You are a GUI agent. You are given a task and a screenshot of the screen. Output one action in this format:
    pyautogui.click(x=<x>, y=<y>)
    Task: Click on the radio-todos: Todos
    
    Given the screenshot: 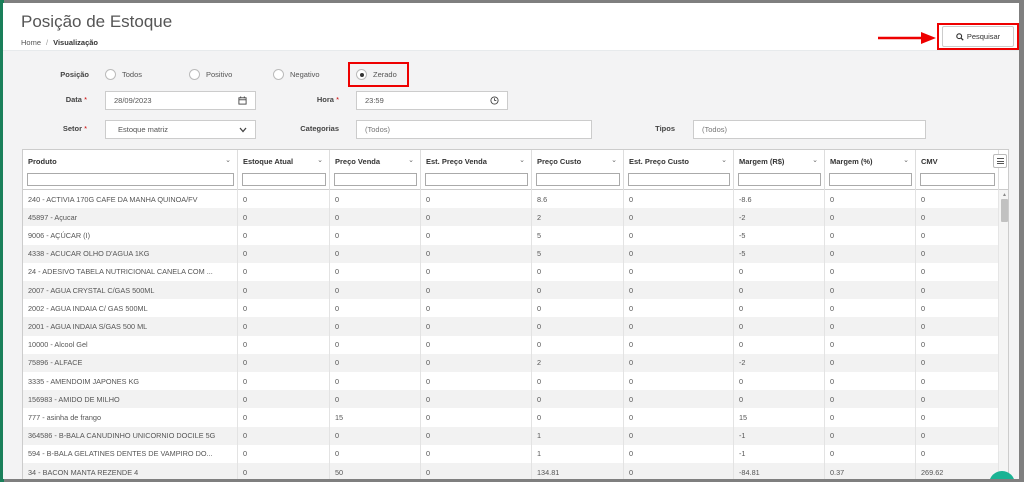 What is the action you would take?
    pyautogui.click(x=123, y=74)
    